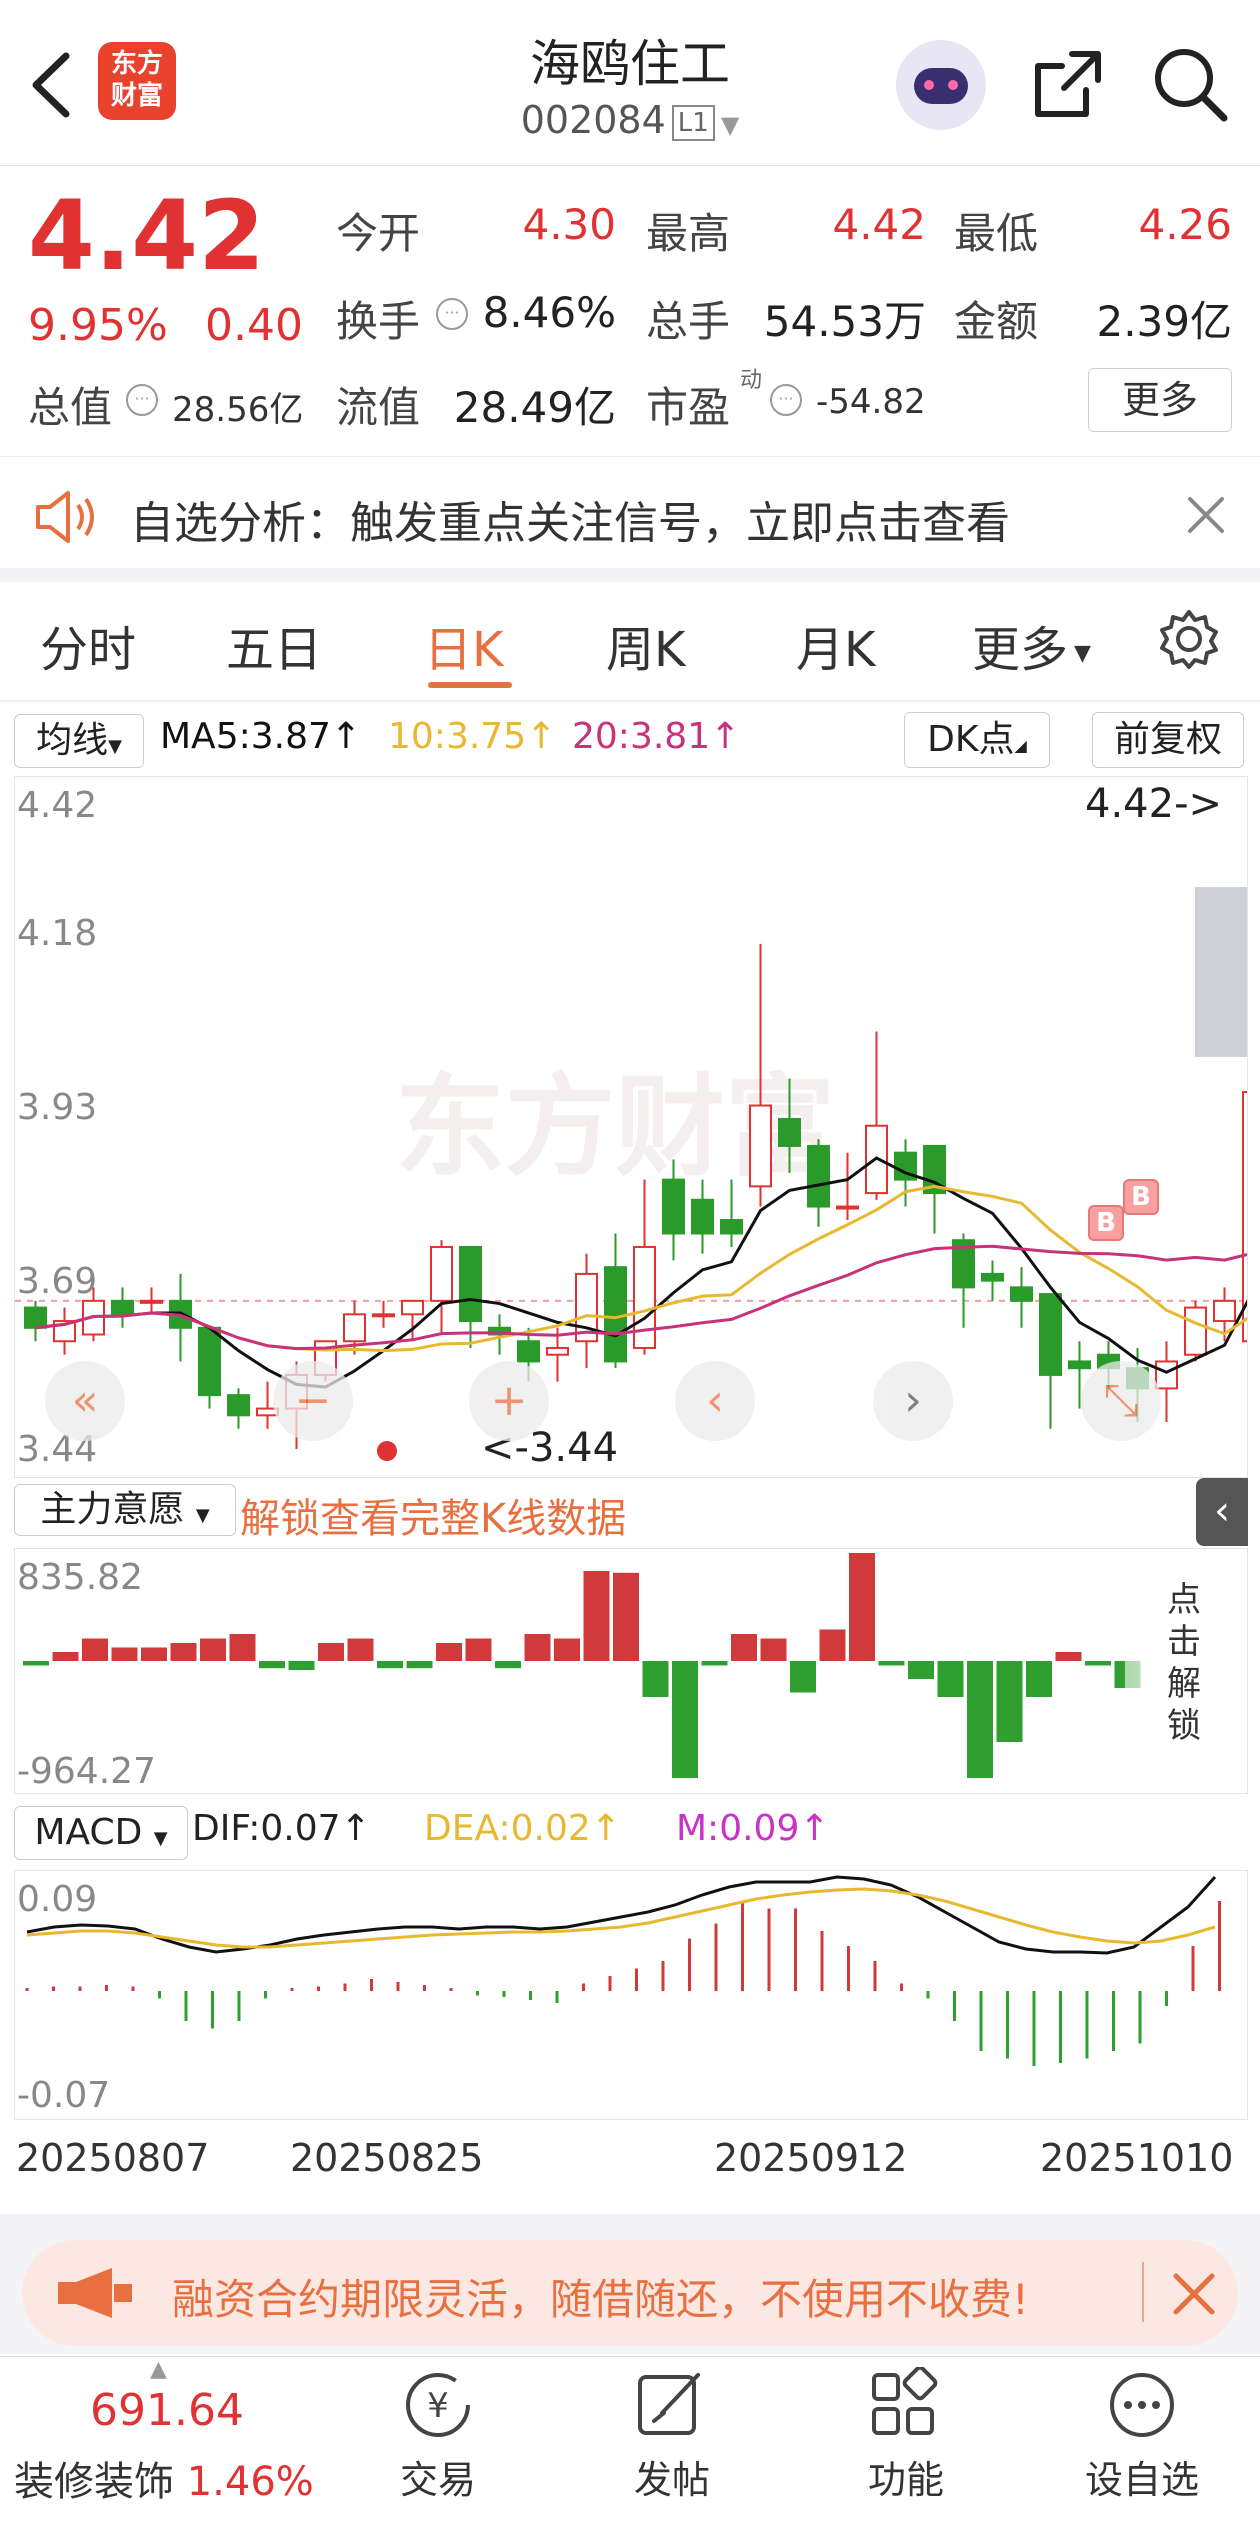 This screenshot has height=2537, width=1260. I want to click on watchlist-icon, so click(1142, 2405).